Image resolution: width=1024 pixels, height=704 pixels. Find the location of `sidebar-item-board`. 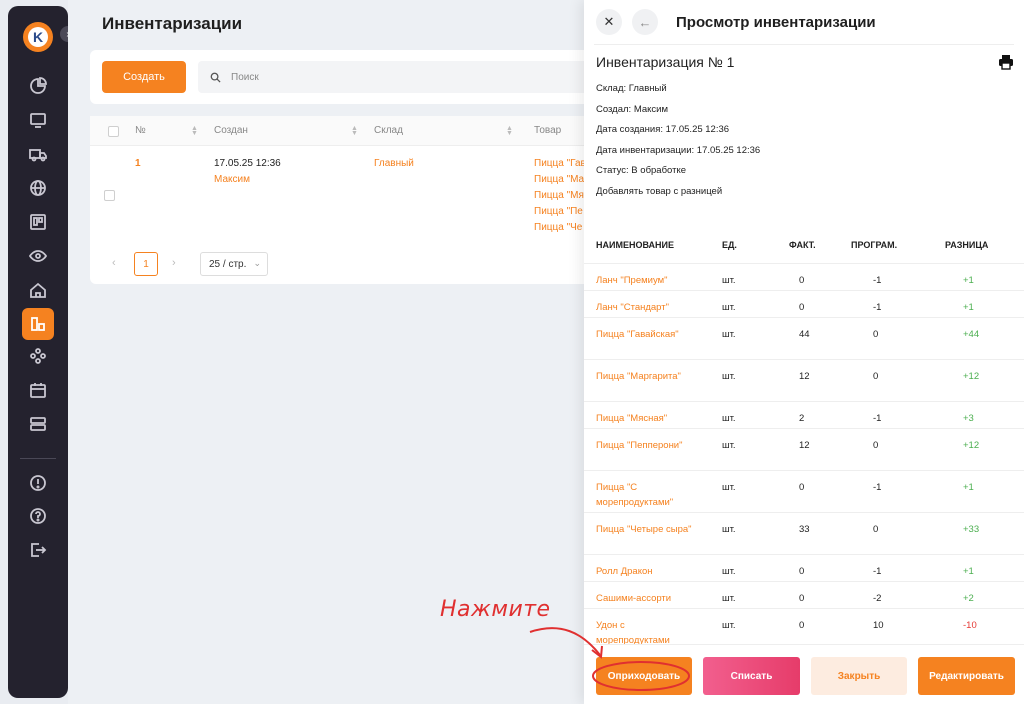

sidebar-item-board is located at coordinates (38, 222).